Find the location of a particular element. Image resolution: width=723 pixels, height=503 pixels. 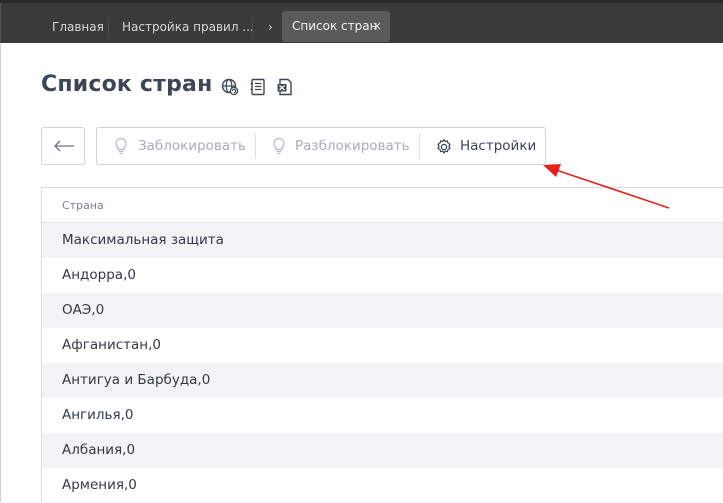

tab-country-list-label: Список стран is located at coordinates (335, 26).